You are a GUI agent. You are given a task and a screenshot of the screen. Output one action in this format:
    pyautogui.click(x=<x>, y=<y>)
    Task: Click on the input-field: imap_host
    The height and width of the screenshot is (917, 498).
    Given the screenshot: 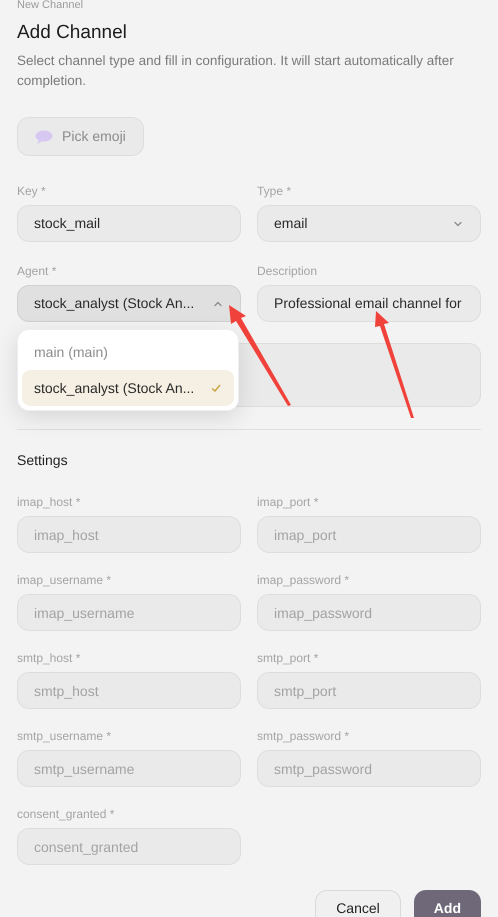 What is the action you would take?
    pyautogui.click(x=129, y=534)
    